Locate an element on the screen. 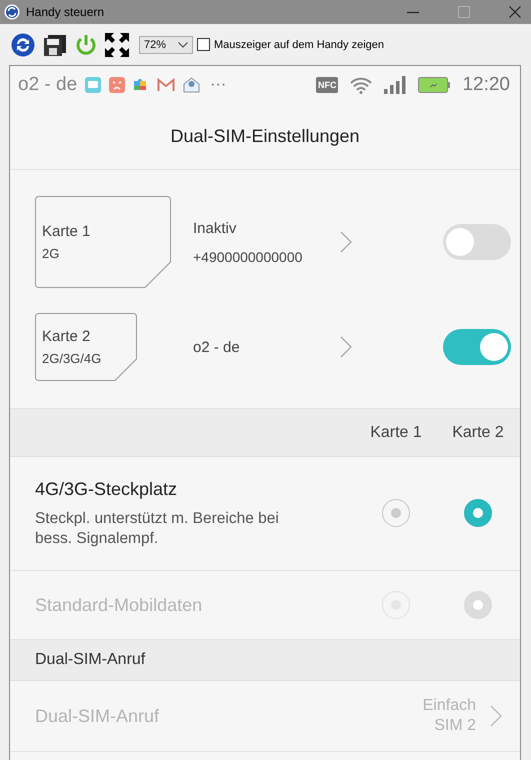 Image resolution: width=531 pixels, height=760 pixels. phone-number: +4900000000000 is located at coordinates (248, 256).